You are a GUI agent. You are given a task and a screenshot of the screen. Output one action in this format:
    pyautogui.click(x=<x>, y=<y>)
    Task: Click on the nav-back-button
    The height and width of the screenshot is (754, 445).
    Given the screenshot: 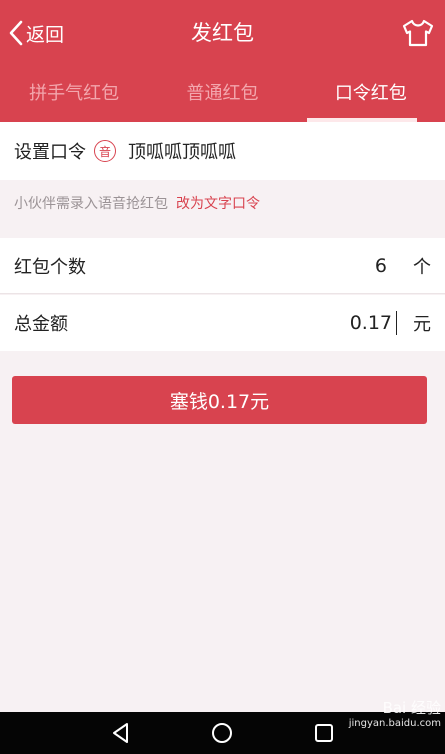 What is the action you would take?
    pyautogui.click(x=121, y=733)
    